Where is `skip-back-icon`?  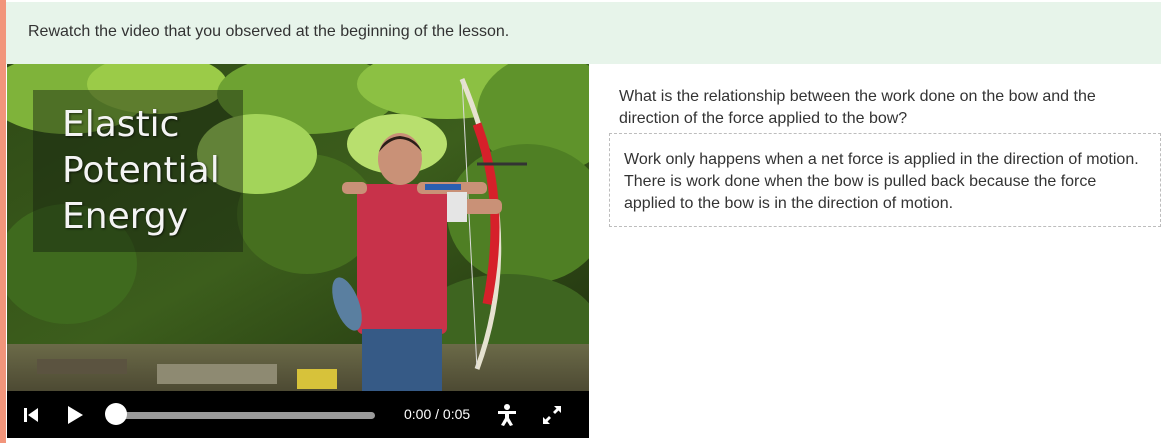
skip-back-icon is located at coordinates (31, 415).